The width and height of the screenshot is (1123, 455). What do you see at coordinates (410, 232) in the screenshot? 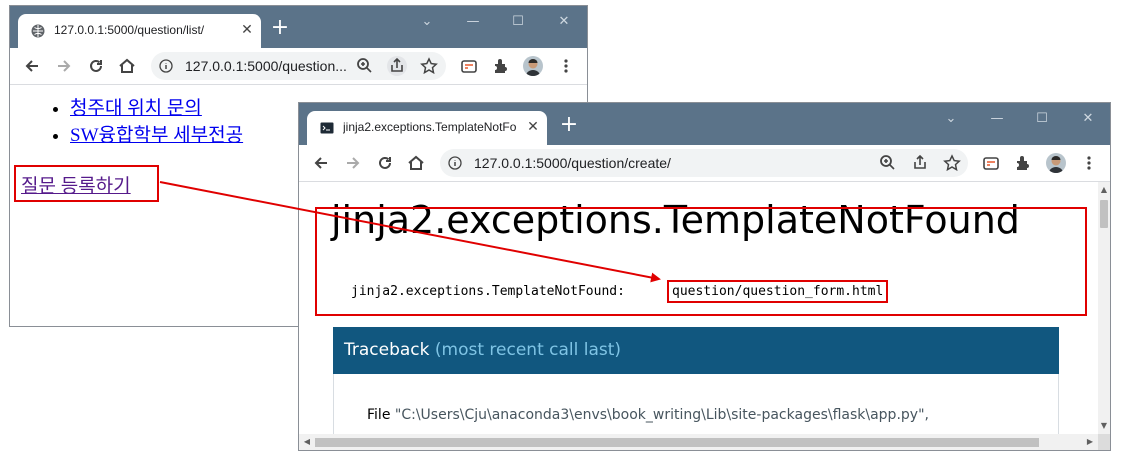
I see `annotation-arrow` at bounding box center [410, 232].